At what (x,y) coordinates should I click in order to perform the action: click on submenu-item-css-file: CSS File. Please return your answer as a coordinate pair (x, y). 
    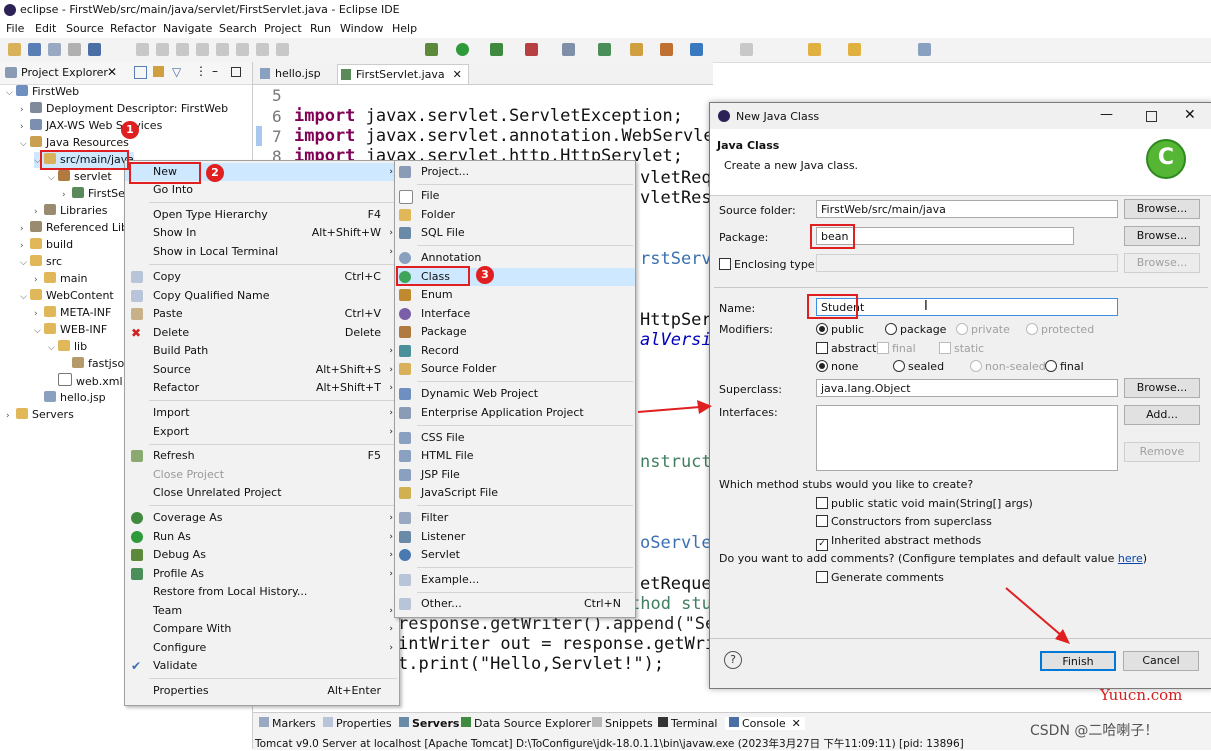
    Looking at the image, I should click on (515, 438).